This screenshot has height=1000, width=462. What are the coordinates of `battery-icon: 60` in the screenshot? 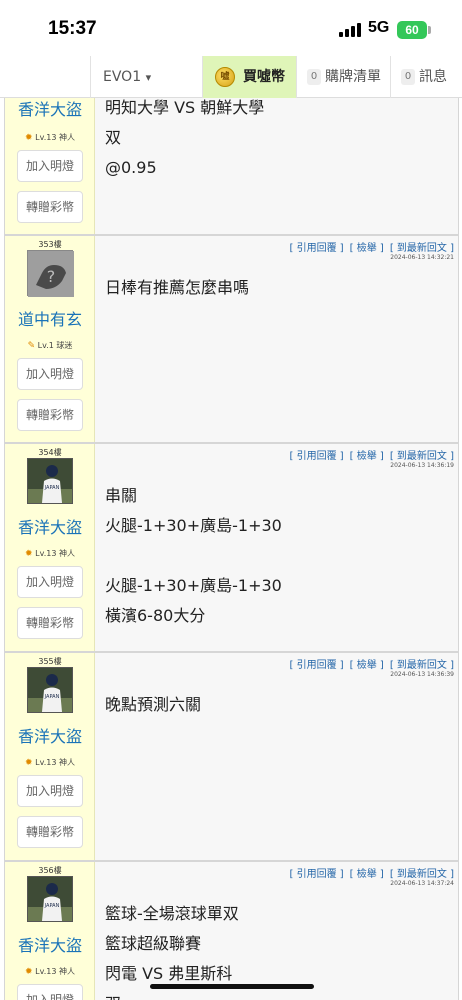 It's located at (412, 30).